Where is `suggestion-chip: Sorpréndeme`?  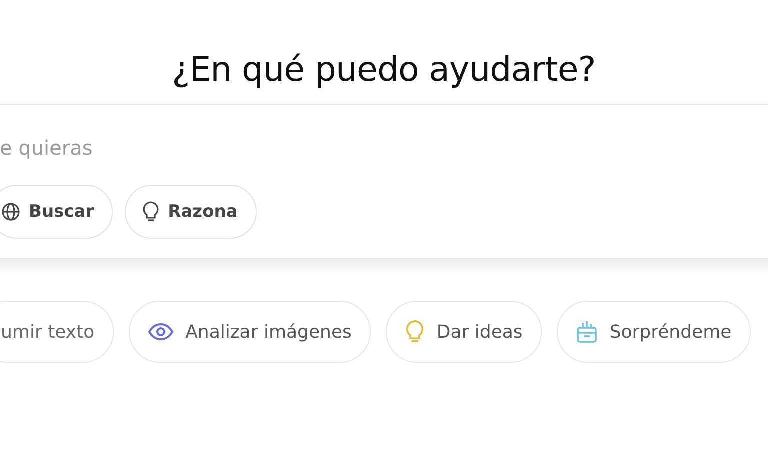 suggestion-chip: Sorpréndeme is located at coordinates (653, 332).